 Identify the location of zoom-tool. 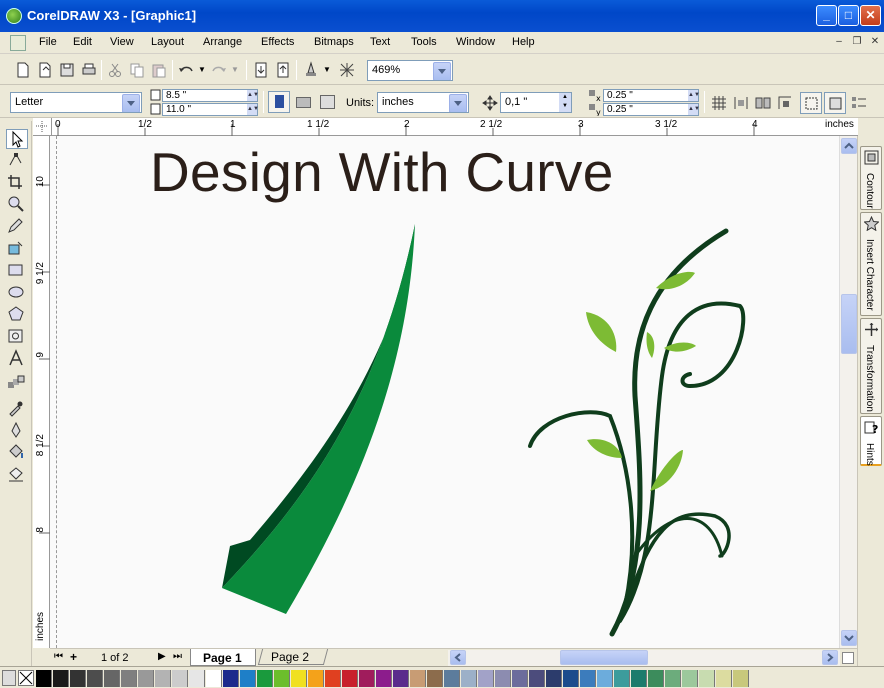
(17, 205).